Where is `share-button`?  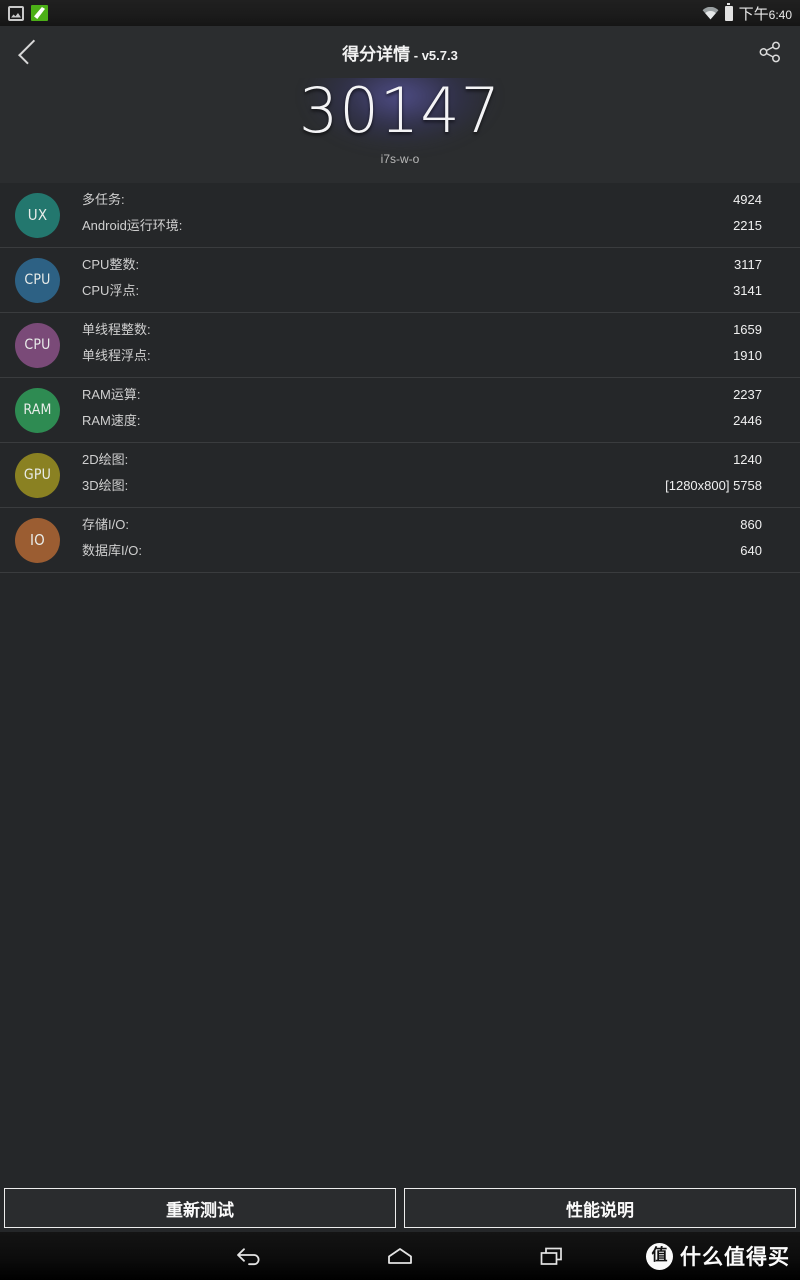 share-button is located at coordinates (770, 52).